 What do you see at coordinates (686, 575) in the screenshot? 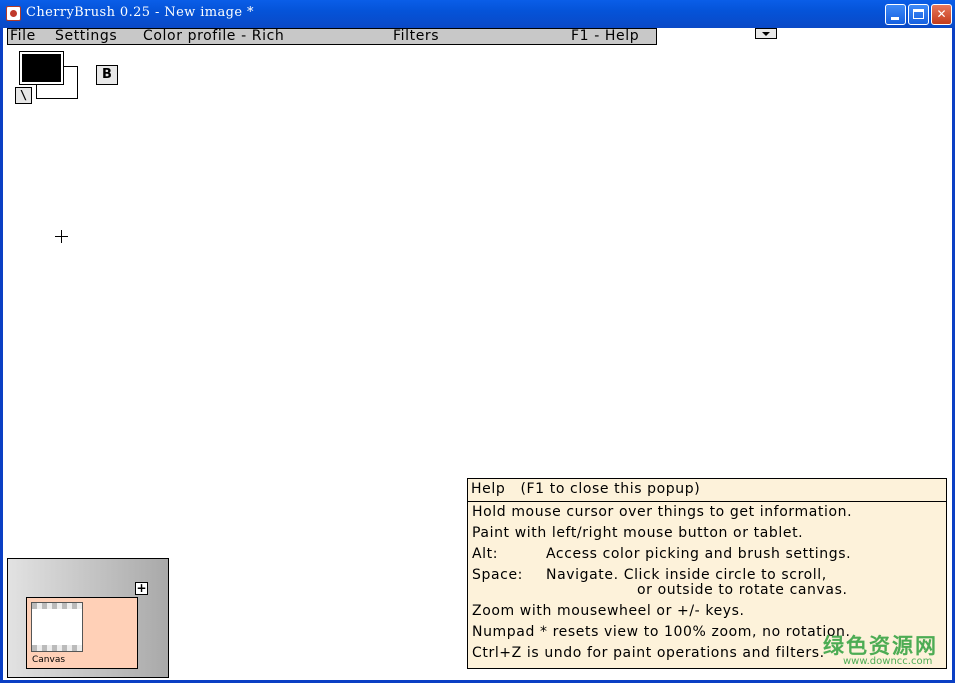
I see `help-desc-space-1: Navigate. Click inside circle to scroll,` at bounding box center [686, 575].